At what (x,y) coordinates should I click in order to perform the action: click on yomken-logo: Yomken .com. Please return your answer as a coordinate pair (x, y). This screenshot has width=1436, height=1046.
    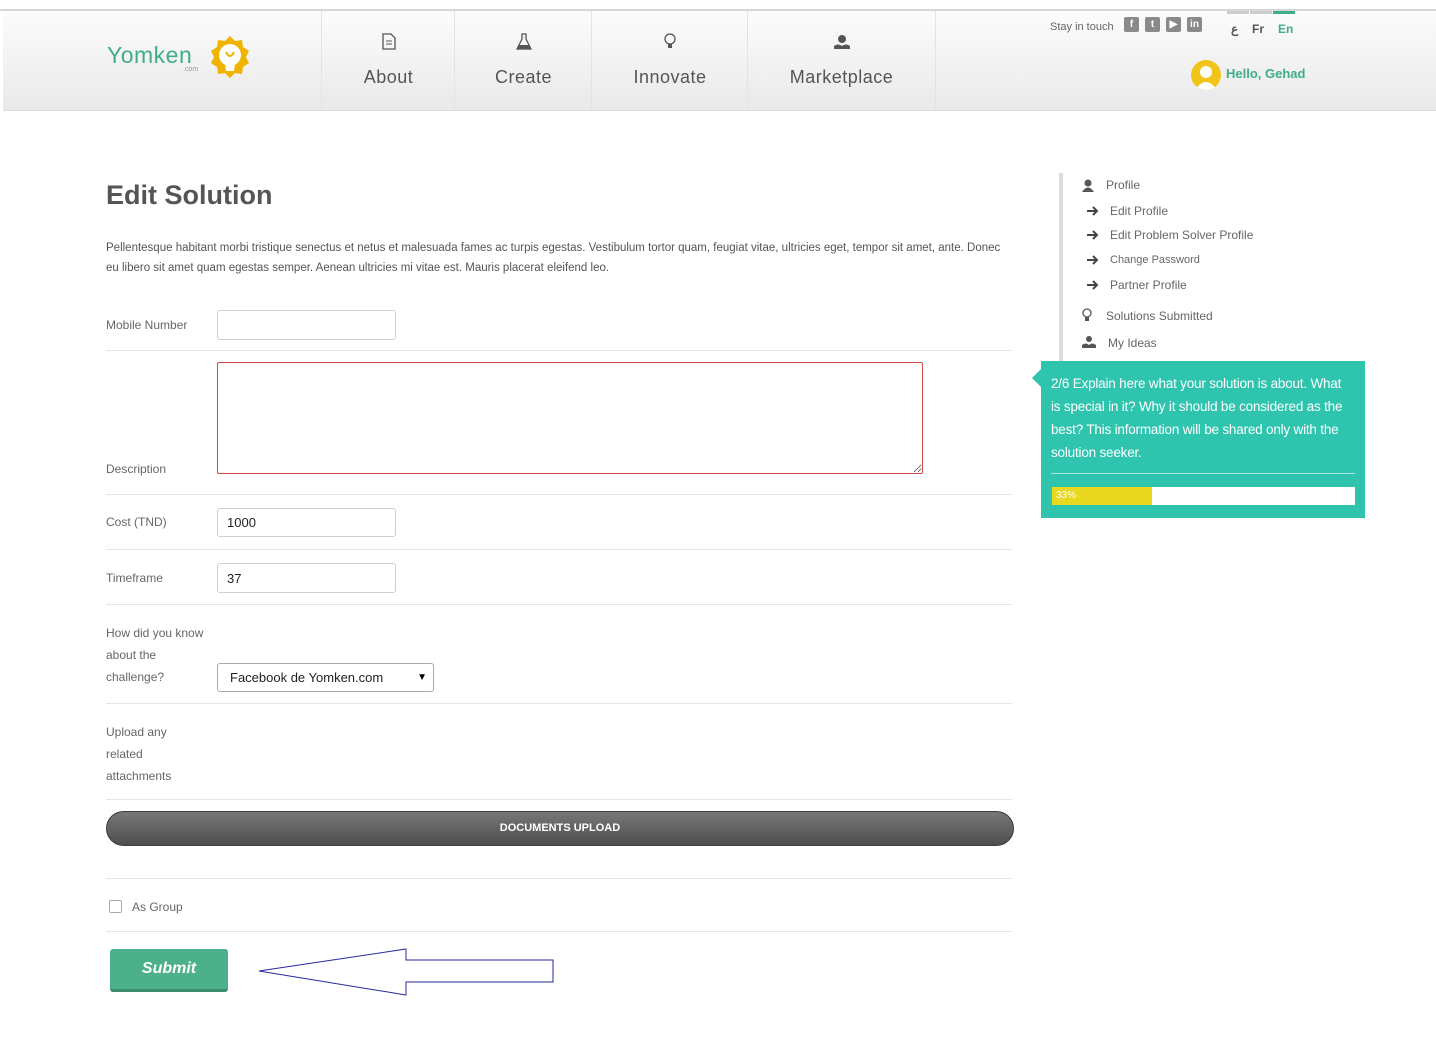
    Looking at the image, I should click on (182, 59).